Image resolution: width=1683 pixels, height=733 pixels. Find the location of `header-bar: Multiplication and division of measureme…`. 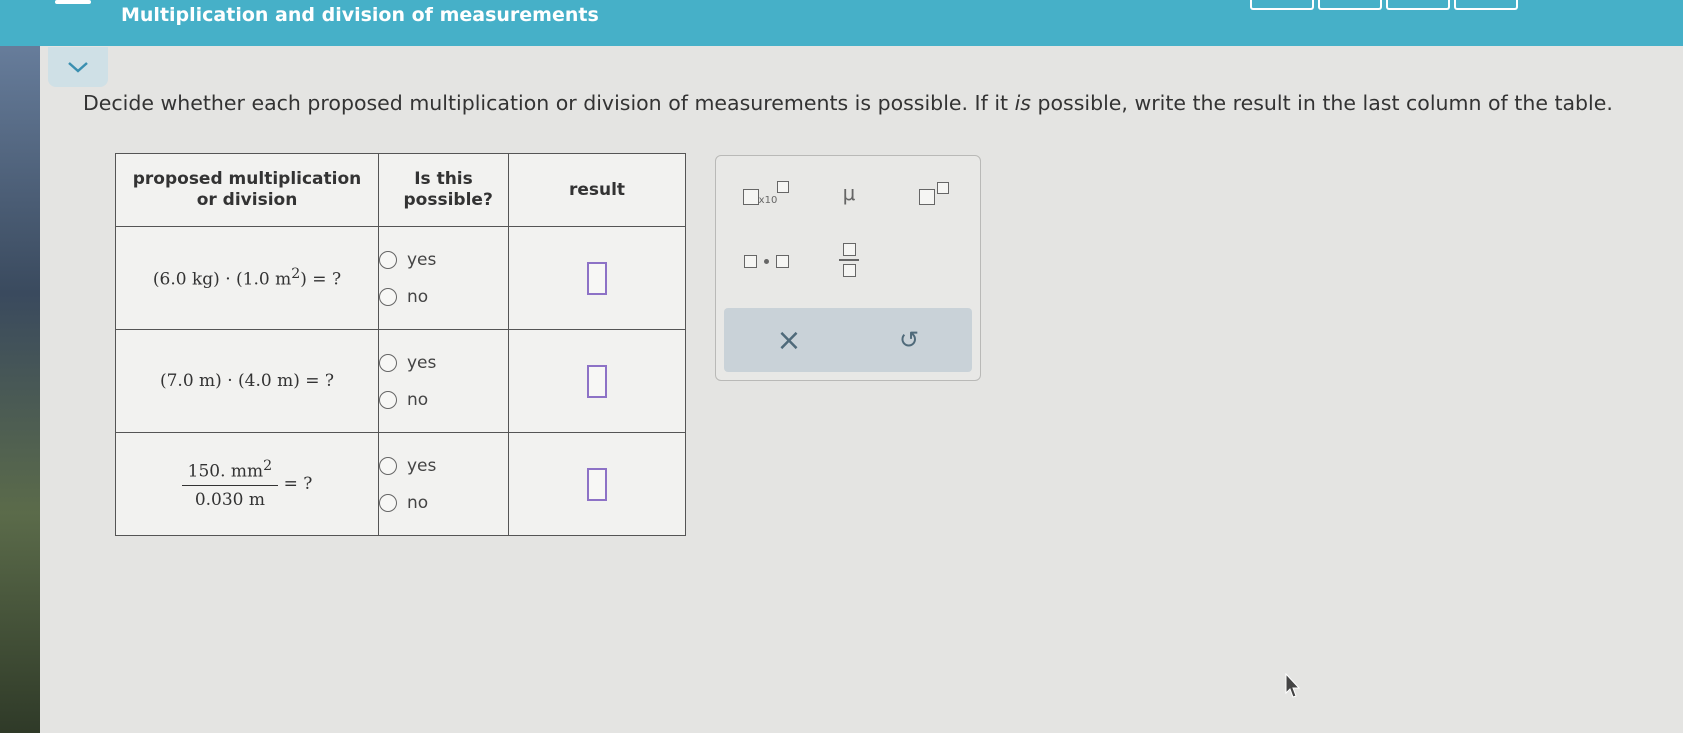

header-bar: Multiplication and division of measureme… is located at coordinates (841, 23).